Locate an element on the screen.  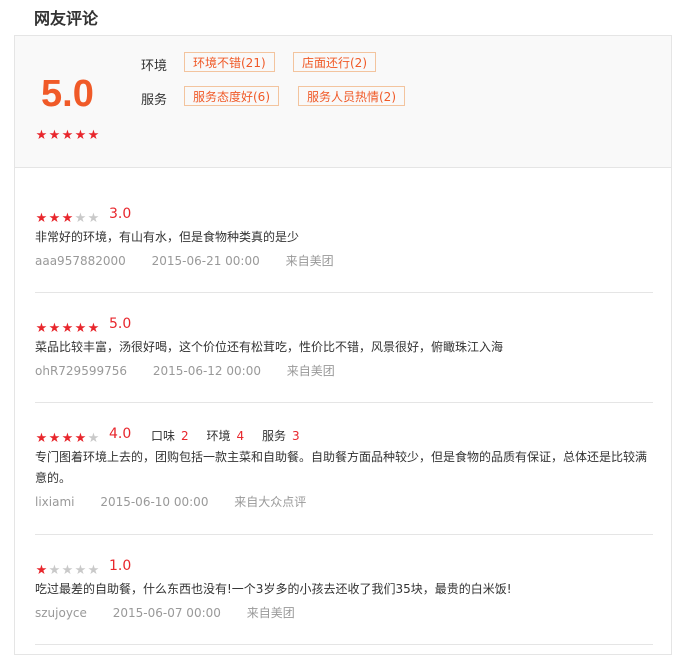
review-user: szujoyce is located at coordinates (61, 613).